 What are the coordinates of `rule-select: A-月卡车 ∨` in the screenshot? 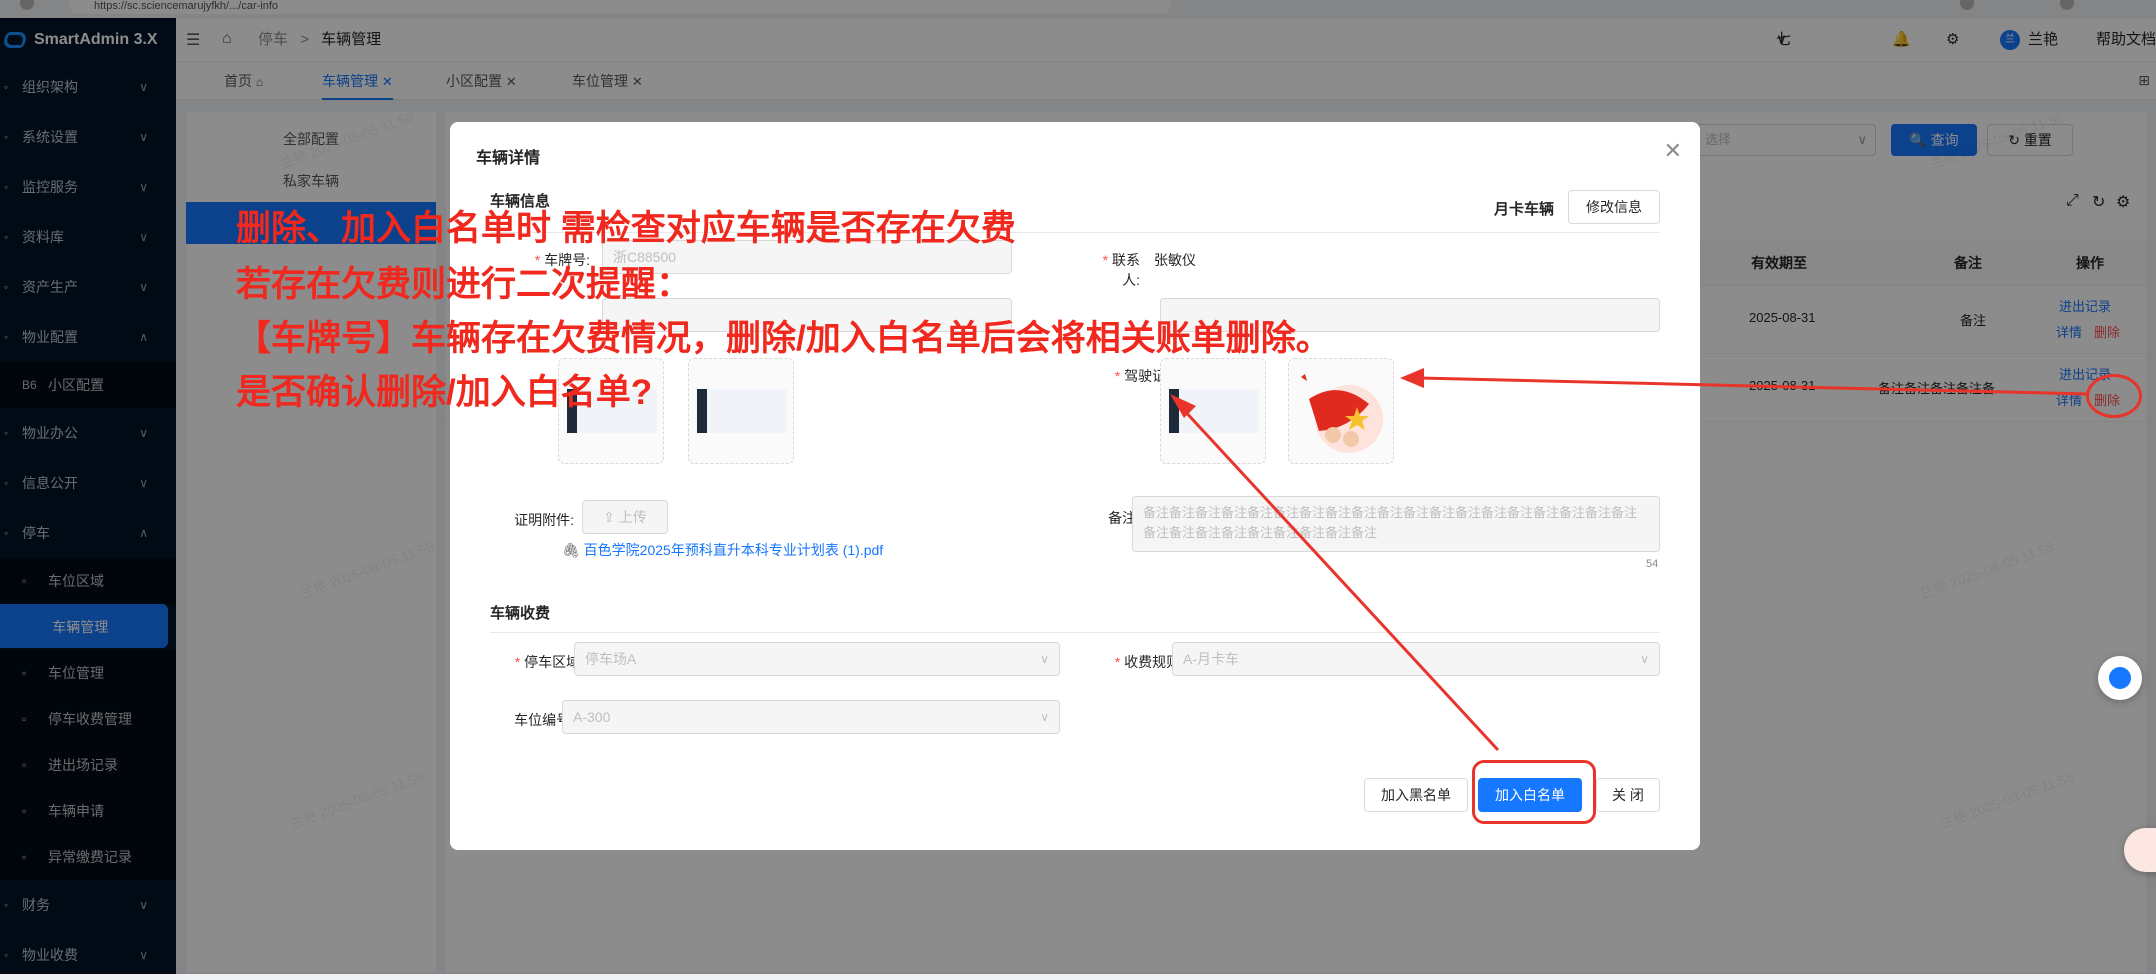 It's located at (1416, 659).